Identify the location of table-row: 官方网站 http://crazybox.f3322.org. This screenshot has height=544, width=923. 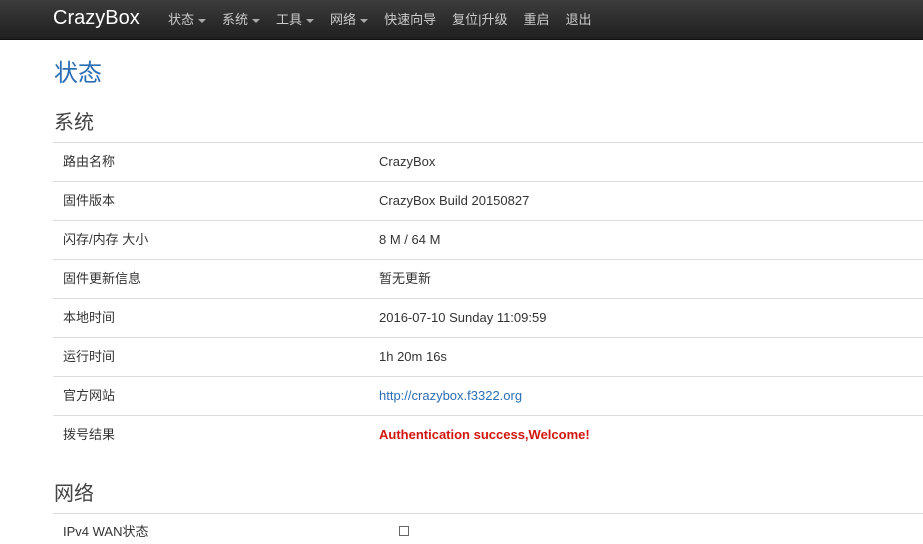
(488, 395).